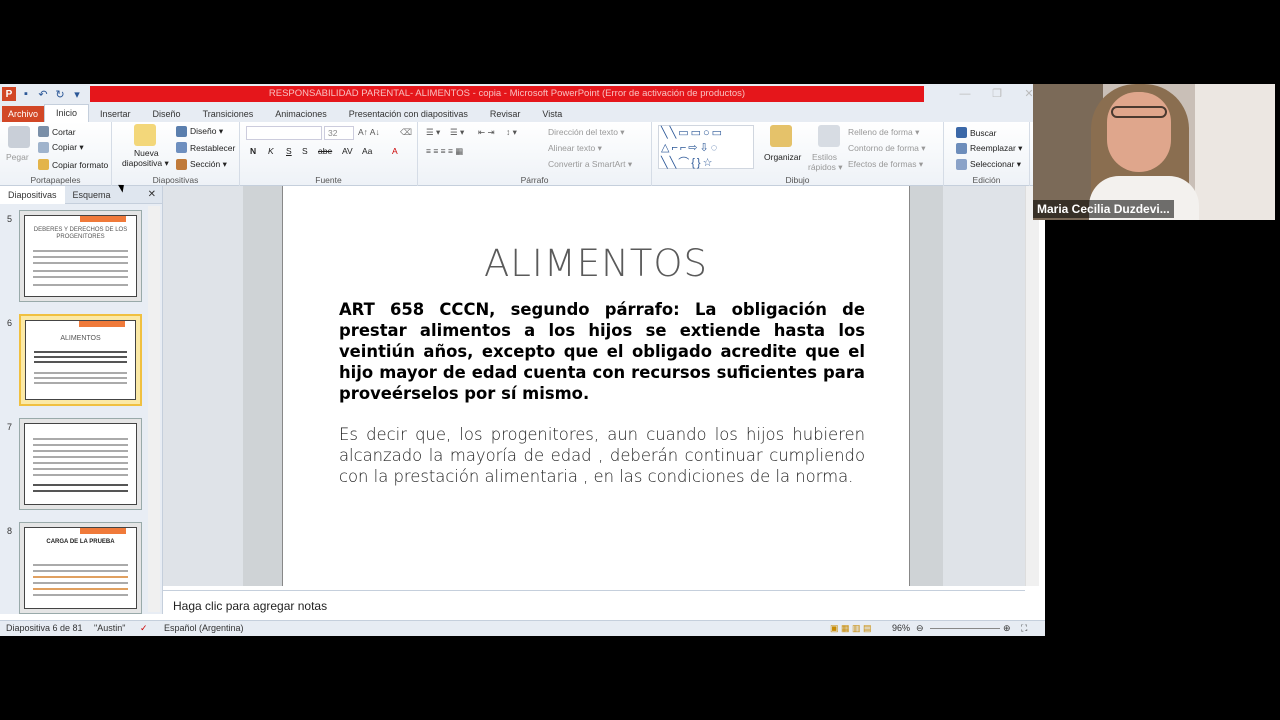 This screenshot has width=1280, height=720. Describe the element at coordinates (80, 360) in the screenshot. I see `thumbnail-frame: ALIMENTOS` at that location.